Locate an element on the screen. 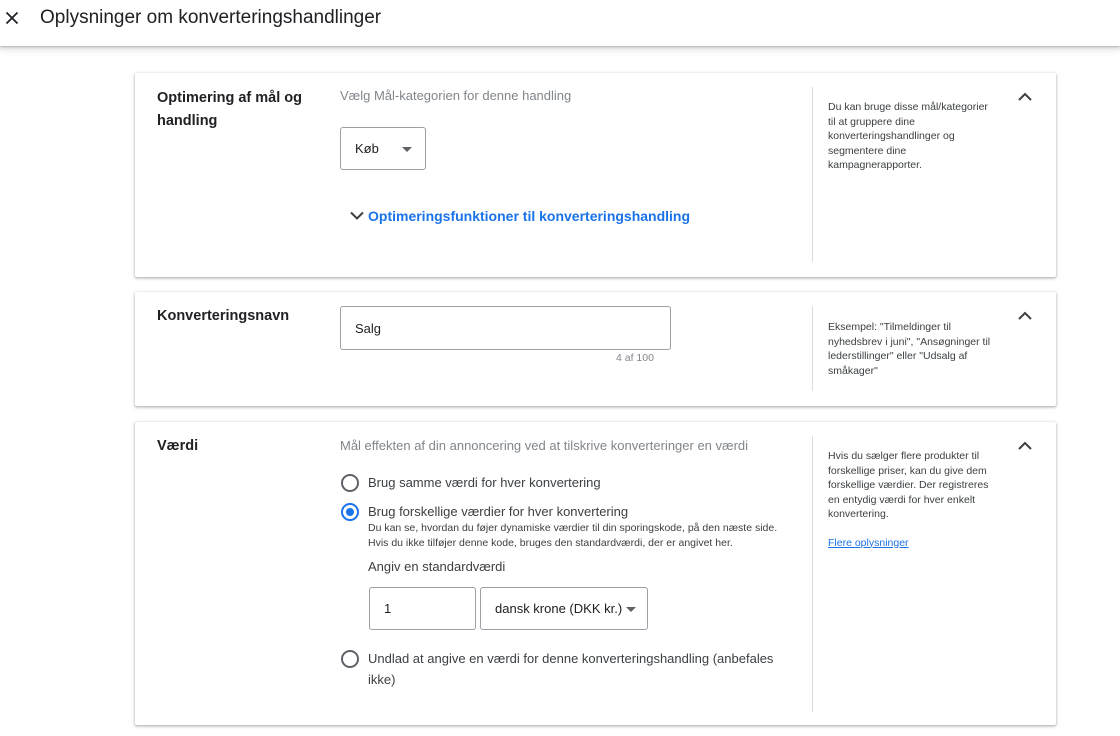 Image resolution: width=1120 pixels, height=736 pixels. page-title: Oplysninger om konverteringshandlinger is located at coordinates (211, 17).